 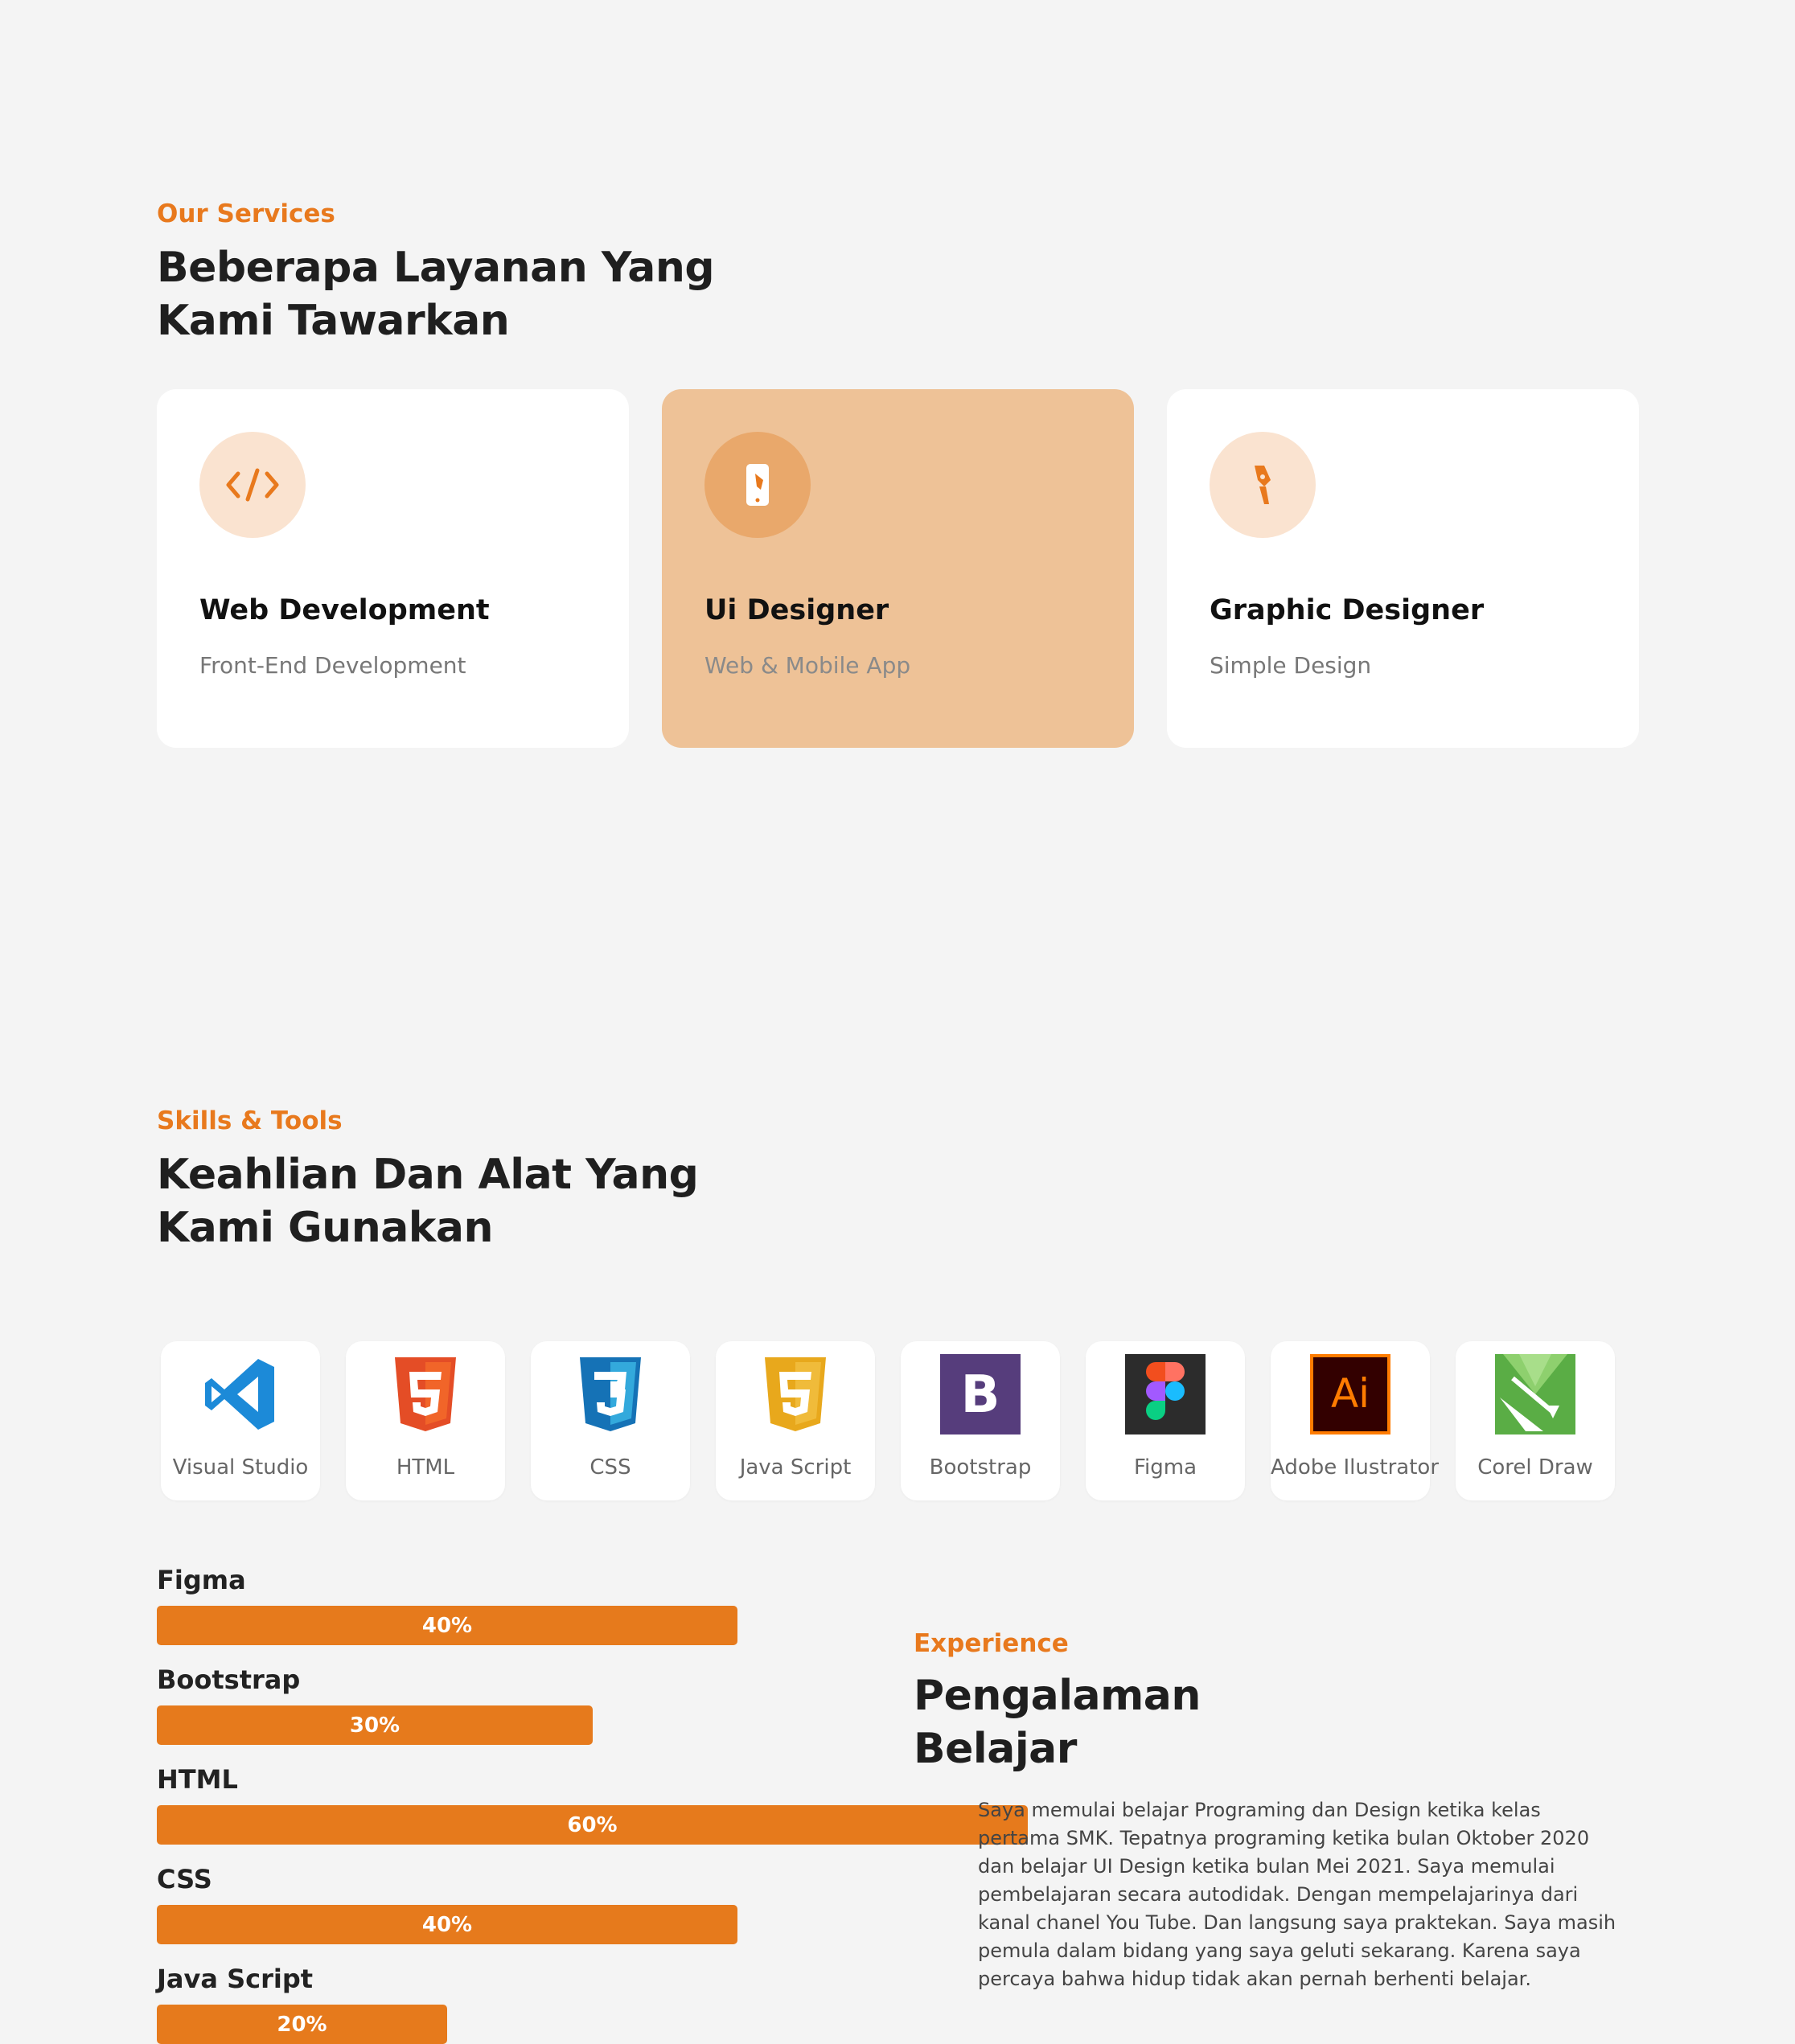 What do you see at coordinates (795, 1394) in the screenshot?
I see `javascript-icon` at bounding box center [795, 1394].